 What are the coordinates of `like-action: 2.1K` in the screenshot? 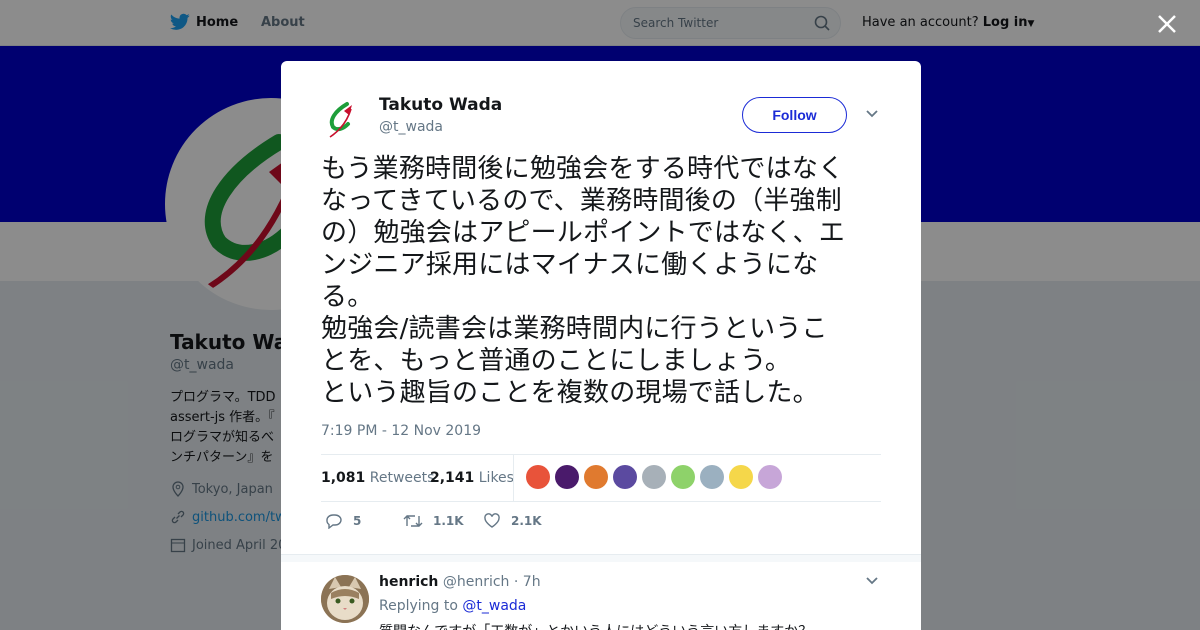 It's located at (512, 521).